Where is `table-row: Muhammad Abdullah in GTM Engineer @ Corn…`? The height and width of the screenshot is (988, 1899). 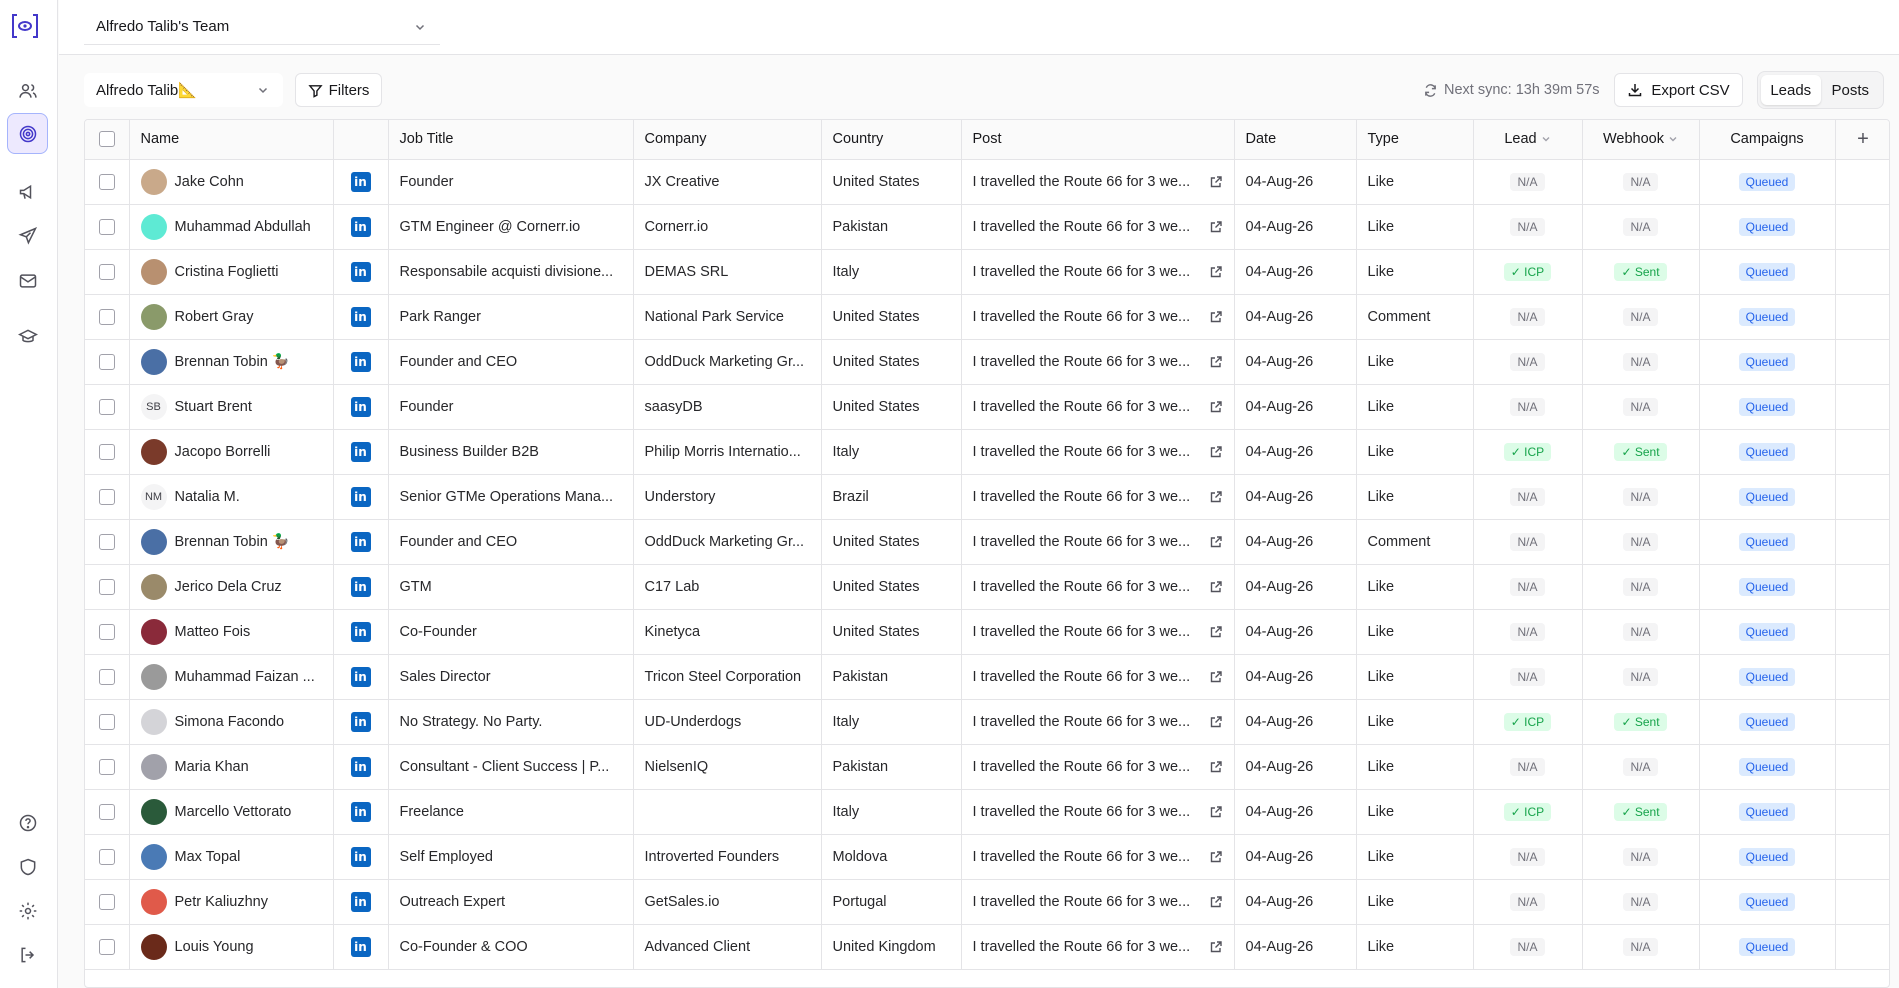
table-row: Muhammad Abdullah in GTM Engineer @ Corn… is located at coordinates (987, 227).